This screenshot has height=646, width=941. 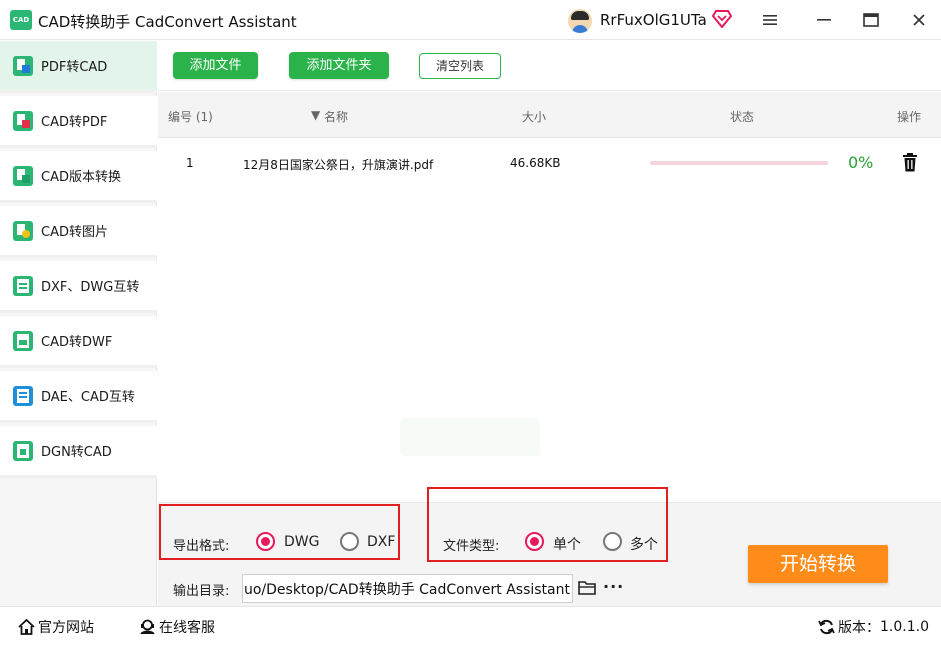 I want to click on online-support-link: 在线客服, so click(x=177, y=627).